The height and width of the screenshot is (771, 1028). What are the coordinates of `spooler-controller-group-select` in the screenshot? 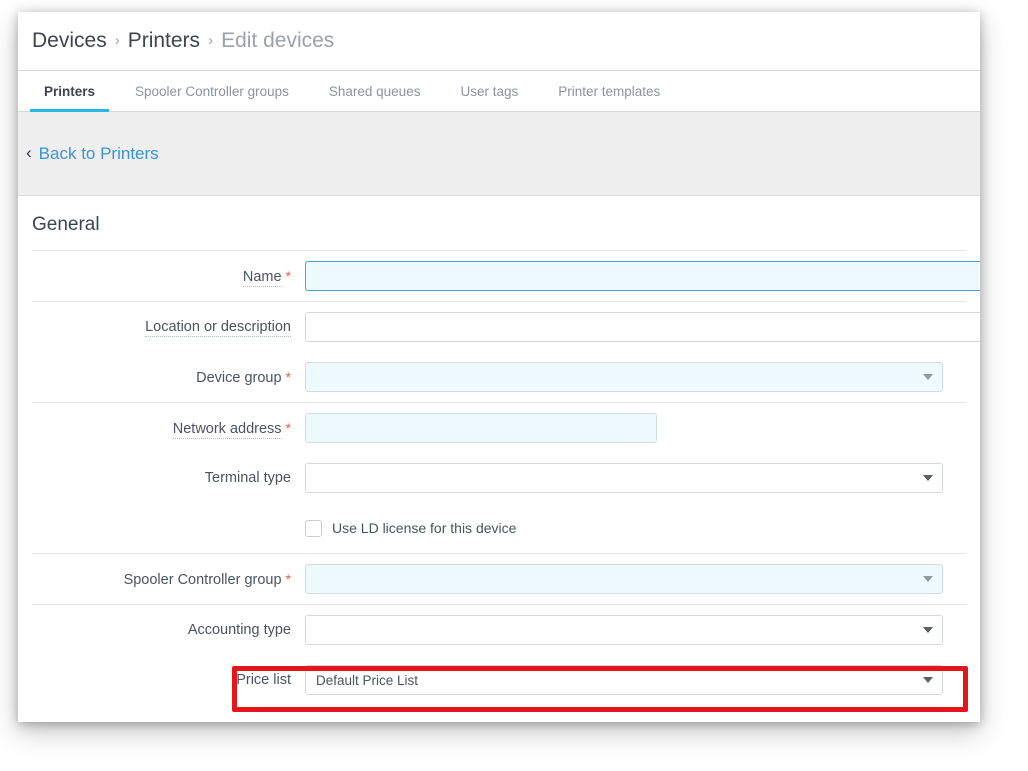 It's located at (624, 579).